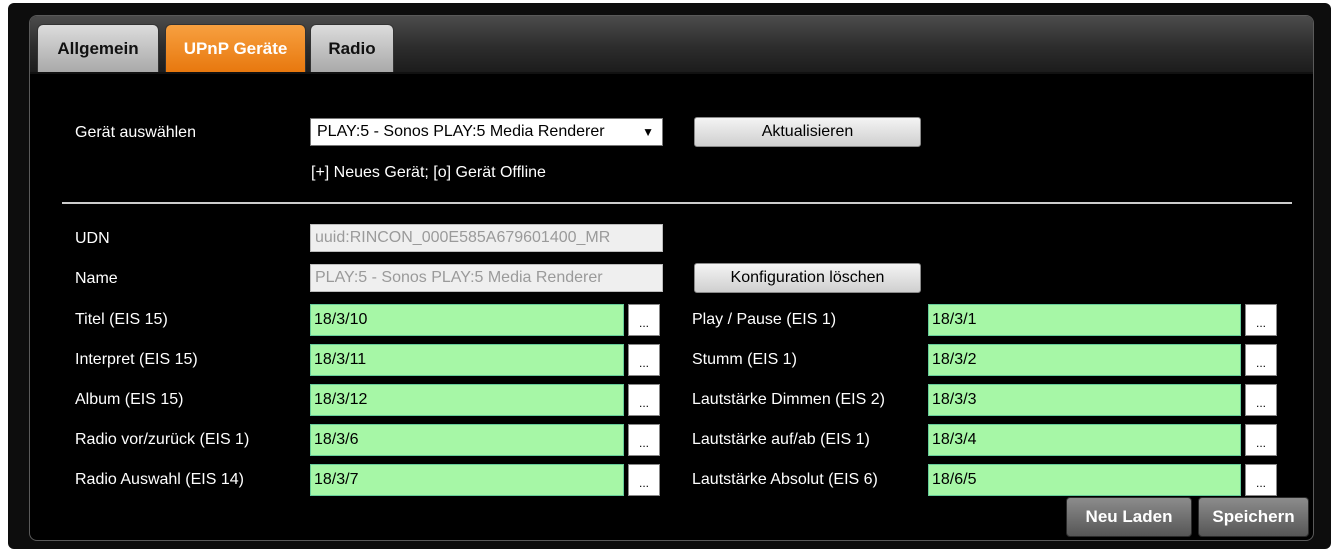 The width and height of the screenshot is (1339, 554). What do you see at coordinates (648, 132) in the screenshot?
I see `chevron-down-icon: ▼` at bounding box center [648, 132].